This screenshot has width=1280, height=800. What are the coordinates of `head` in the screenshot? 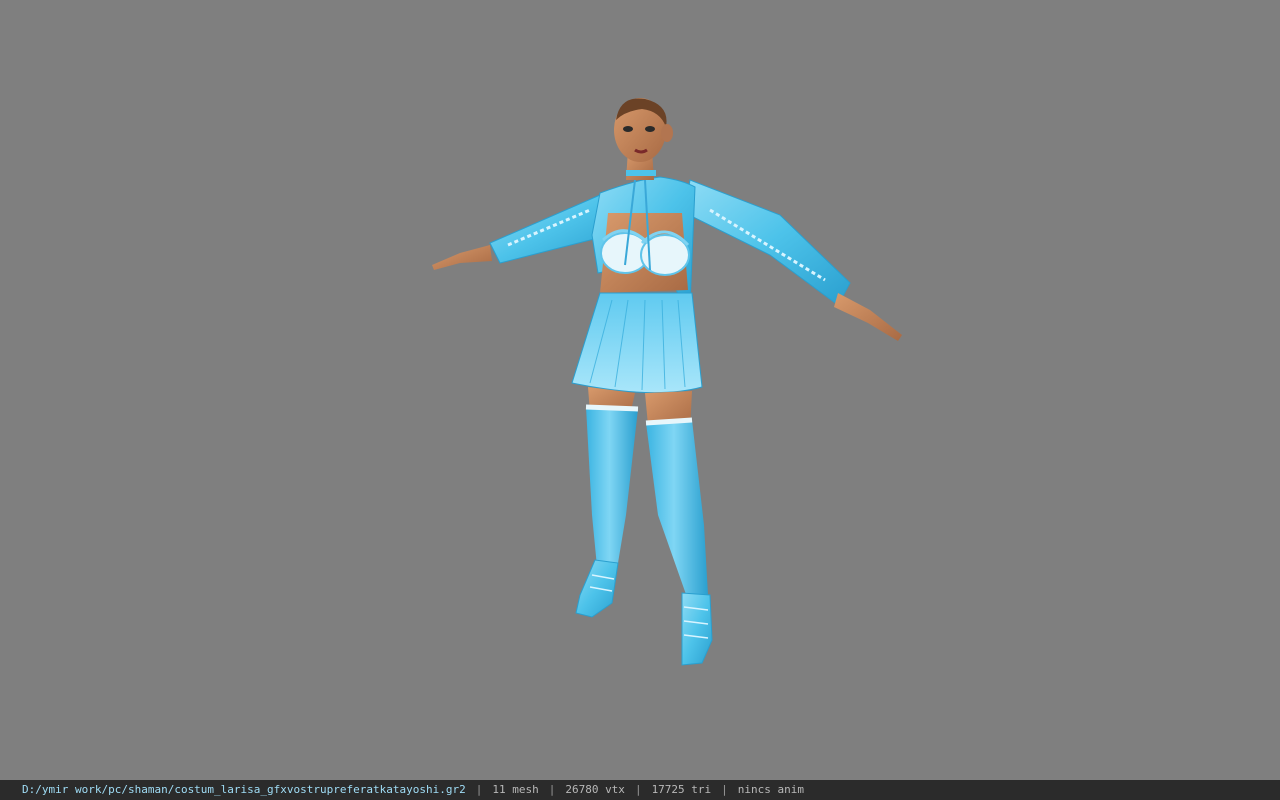 It's located at (643, 130).